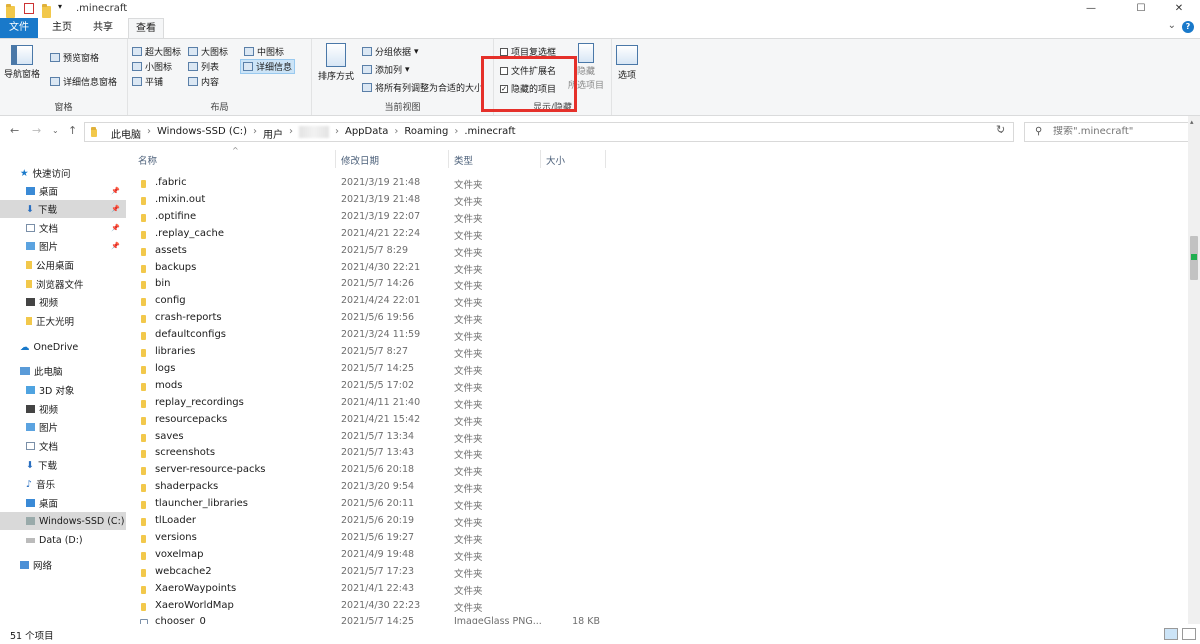 Image resolution: width=1200 pixels, height=644 pixels. What do you see at coordinates (1000, 129) in the screenshot?
I see `refresh-icon: ↻` at bounding box center [1000, 129].